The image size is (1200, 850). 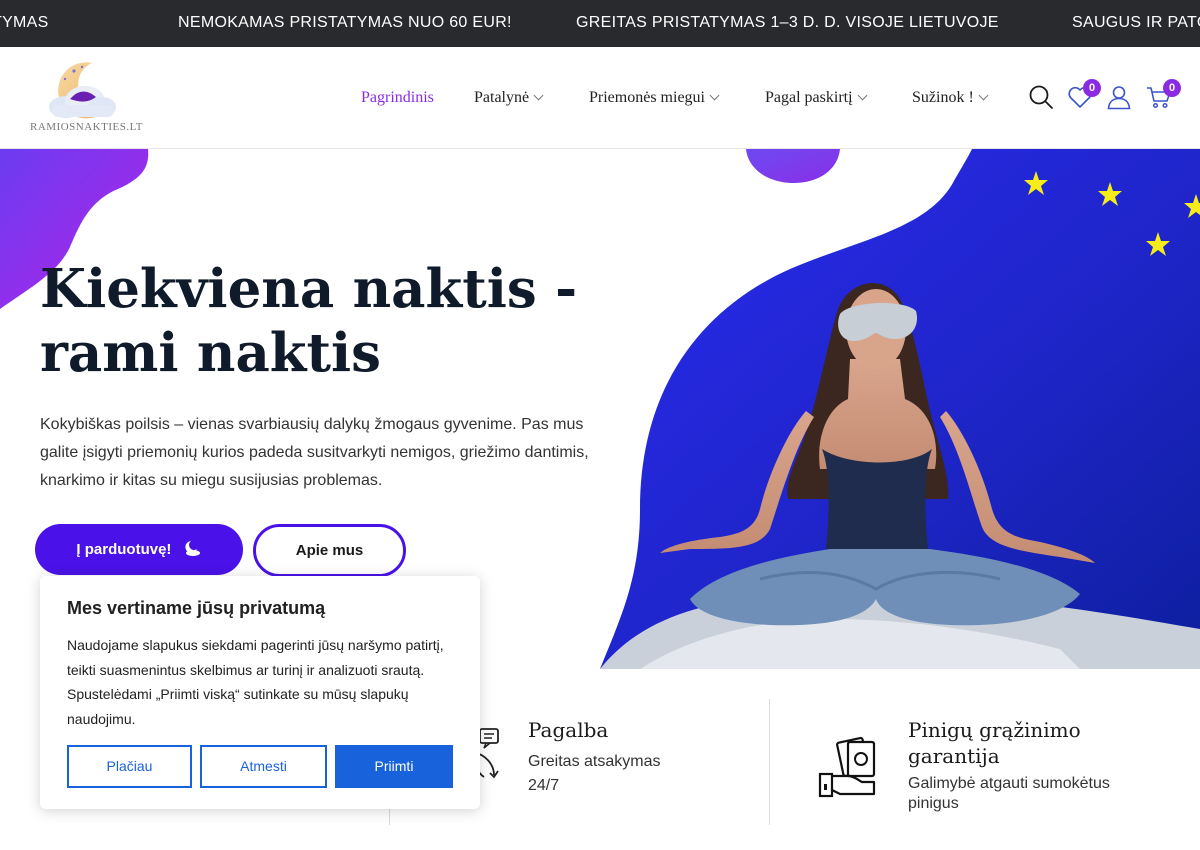 I want to click on nav-item-patalyne: Patalynė, so click(x=509, y=98).